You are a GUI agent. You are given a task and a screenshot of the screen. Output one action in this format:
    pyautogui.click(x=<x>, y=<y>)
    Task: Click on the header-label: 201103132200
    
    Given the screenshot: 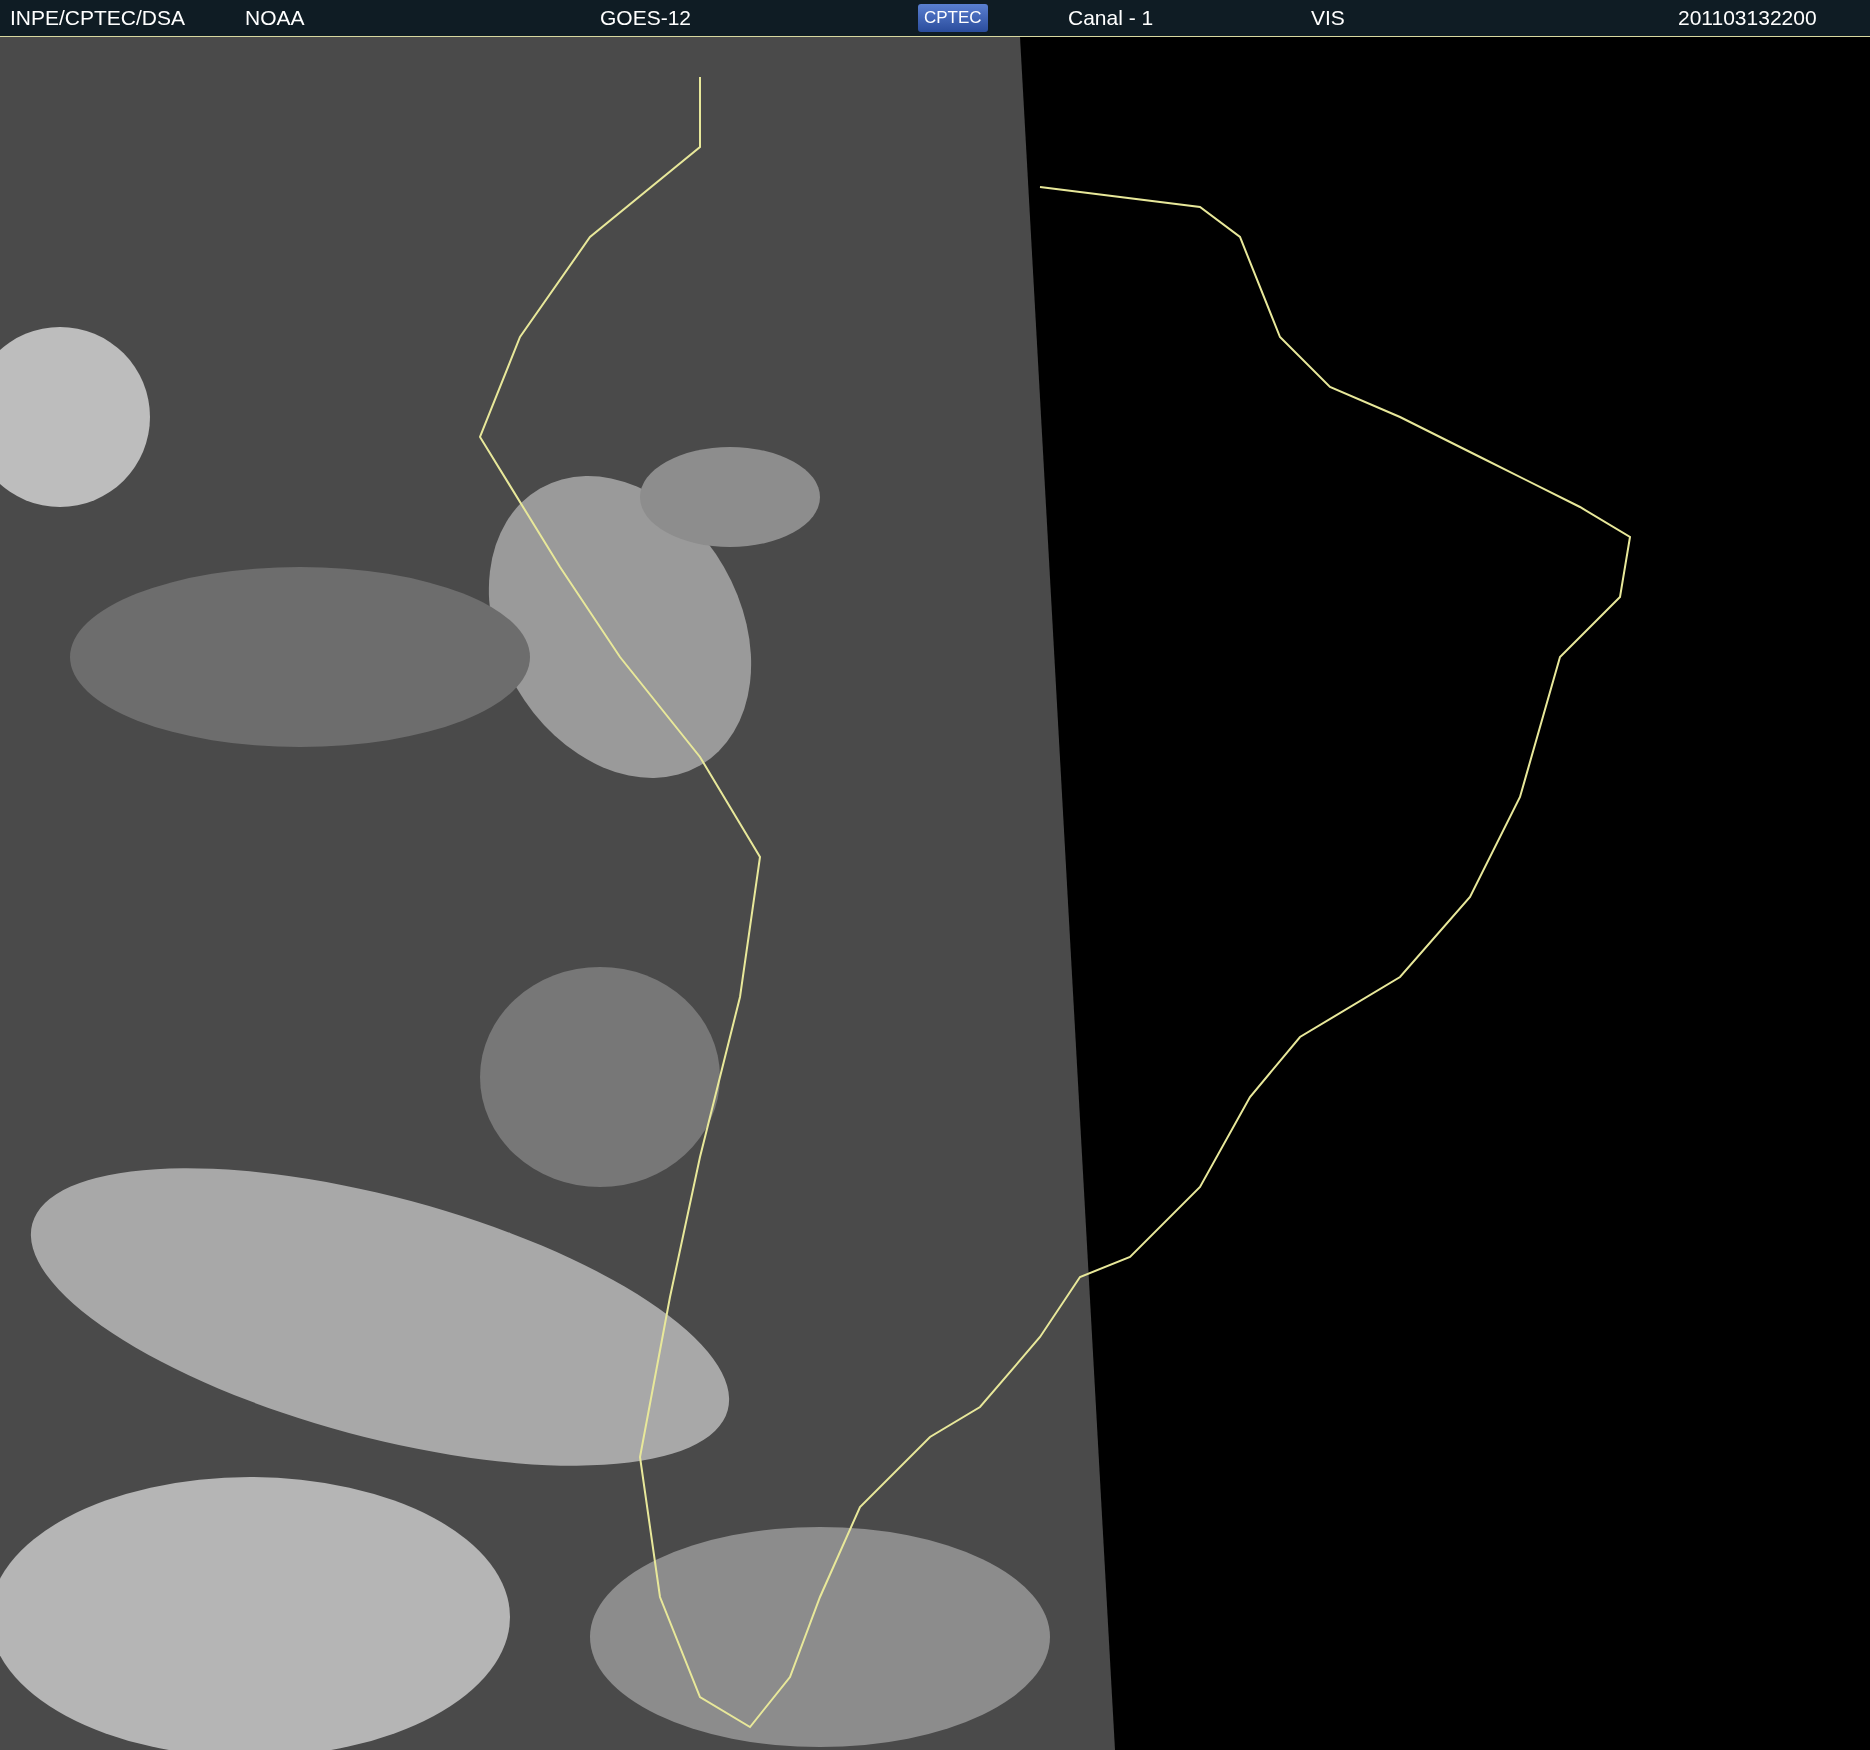 What is the action you would take?
    pyautogui.click(x=1747, y=18)
    